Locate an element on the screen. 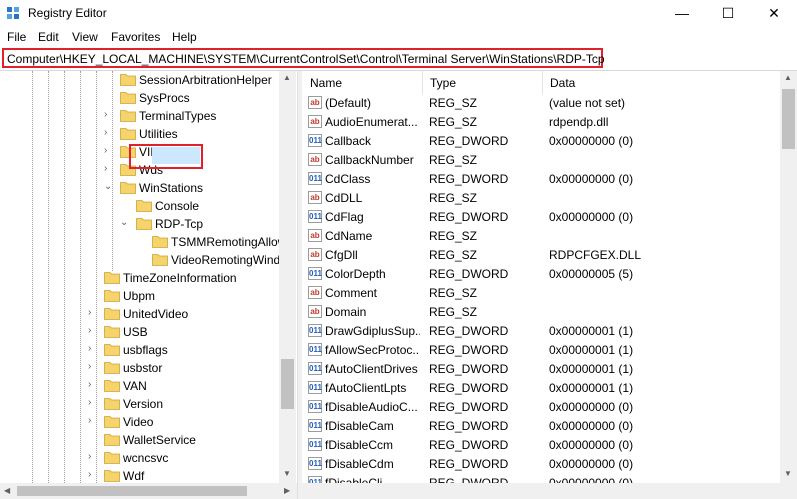 The width and height of the screenshot is (797, 499). menu-edit: Edit is located at coordinates (48, 37).